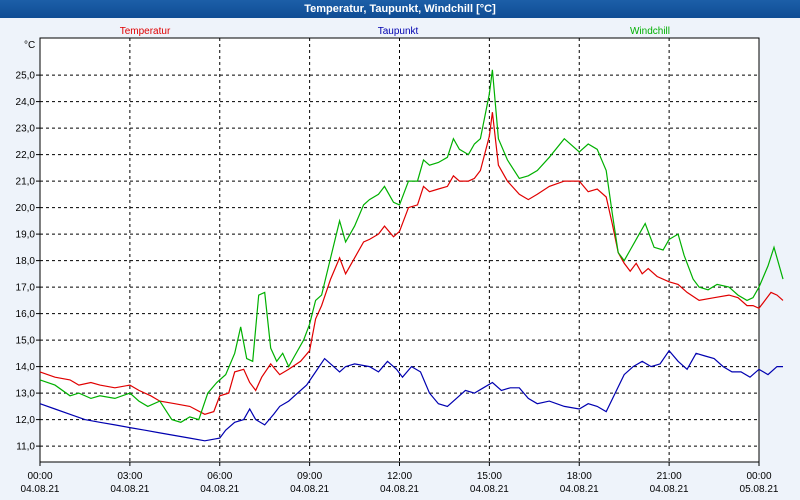 The image size is (800, 500). What do you see at coordinates (650, 31) in the screenshot?
I see `legend-item-windchill: Windchill` at bounding box center [650, 31].